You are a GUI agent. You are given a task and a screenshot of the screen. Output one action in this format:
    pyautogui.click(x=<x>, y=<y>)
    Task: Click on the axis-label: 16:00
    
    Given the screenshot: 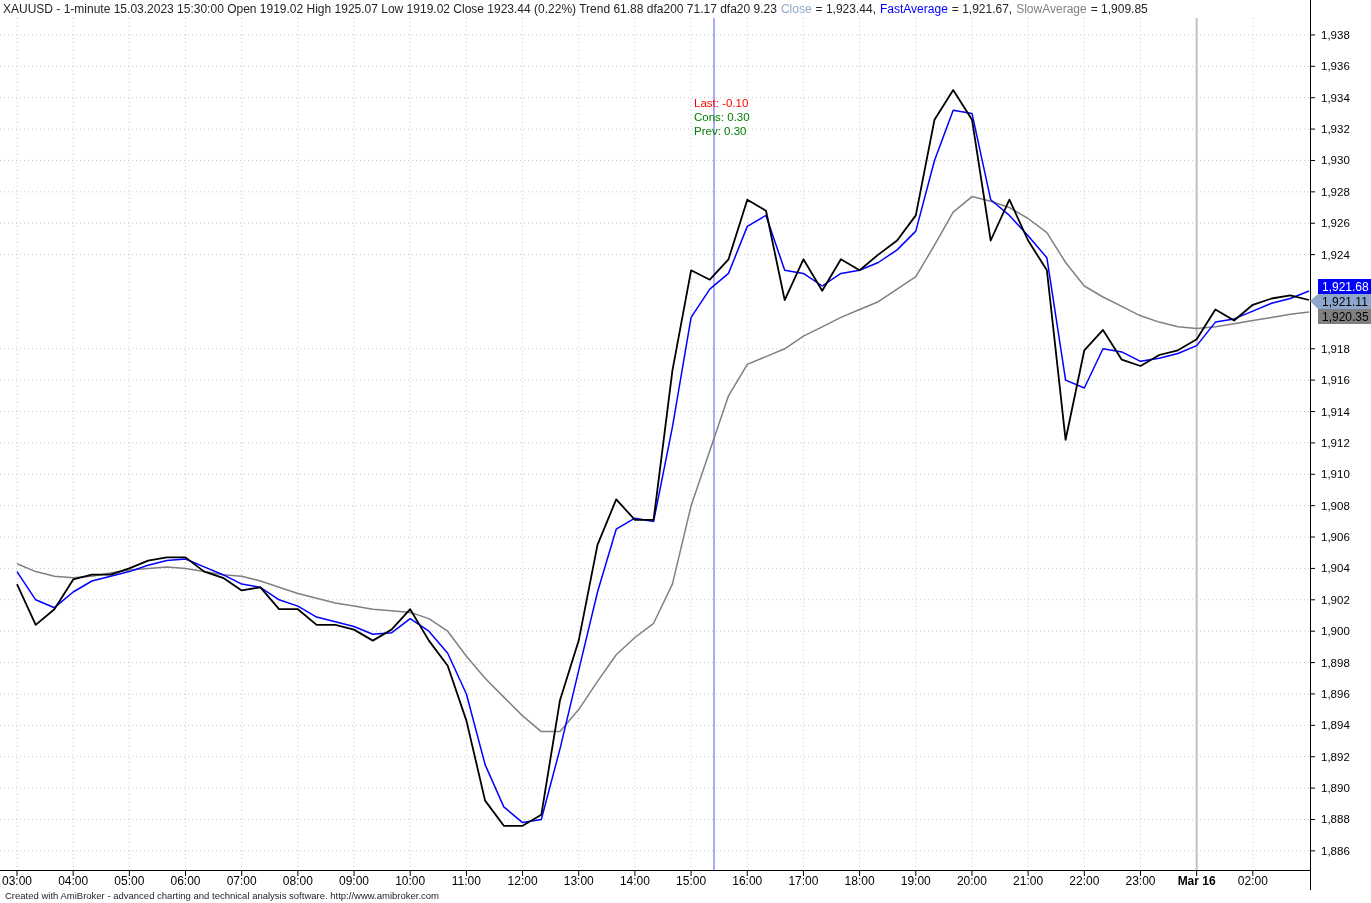 What is the action you would take?
    pyautogui.click(x=747, y=881)
    